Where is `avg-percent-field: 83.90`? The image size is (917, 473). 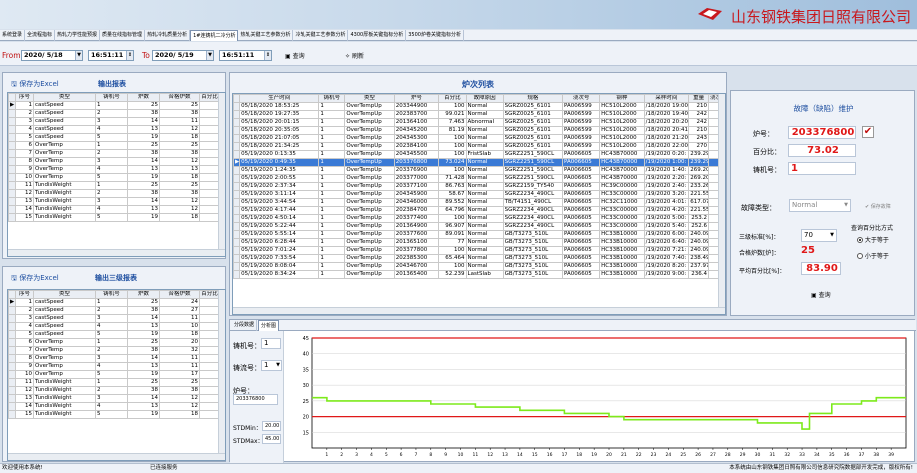
avg-percent-field: 83.90 is located at coordinates (821, 268).